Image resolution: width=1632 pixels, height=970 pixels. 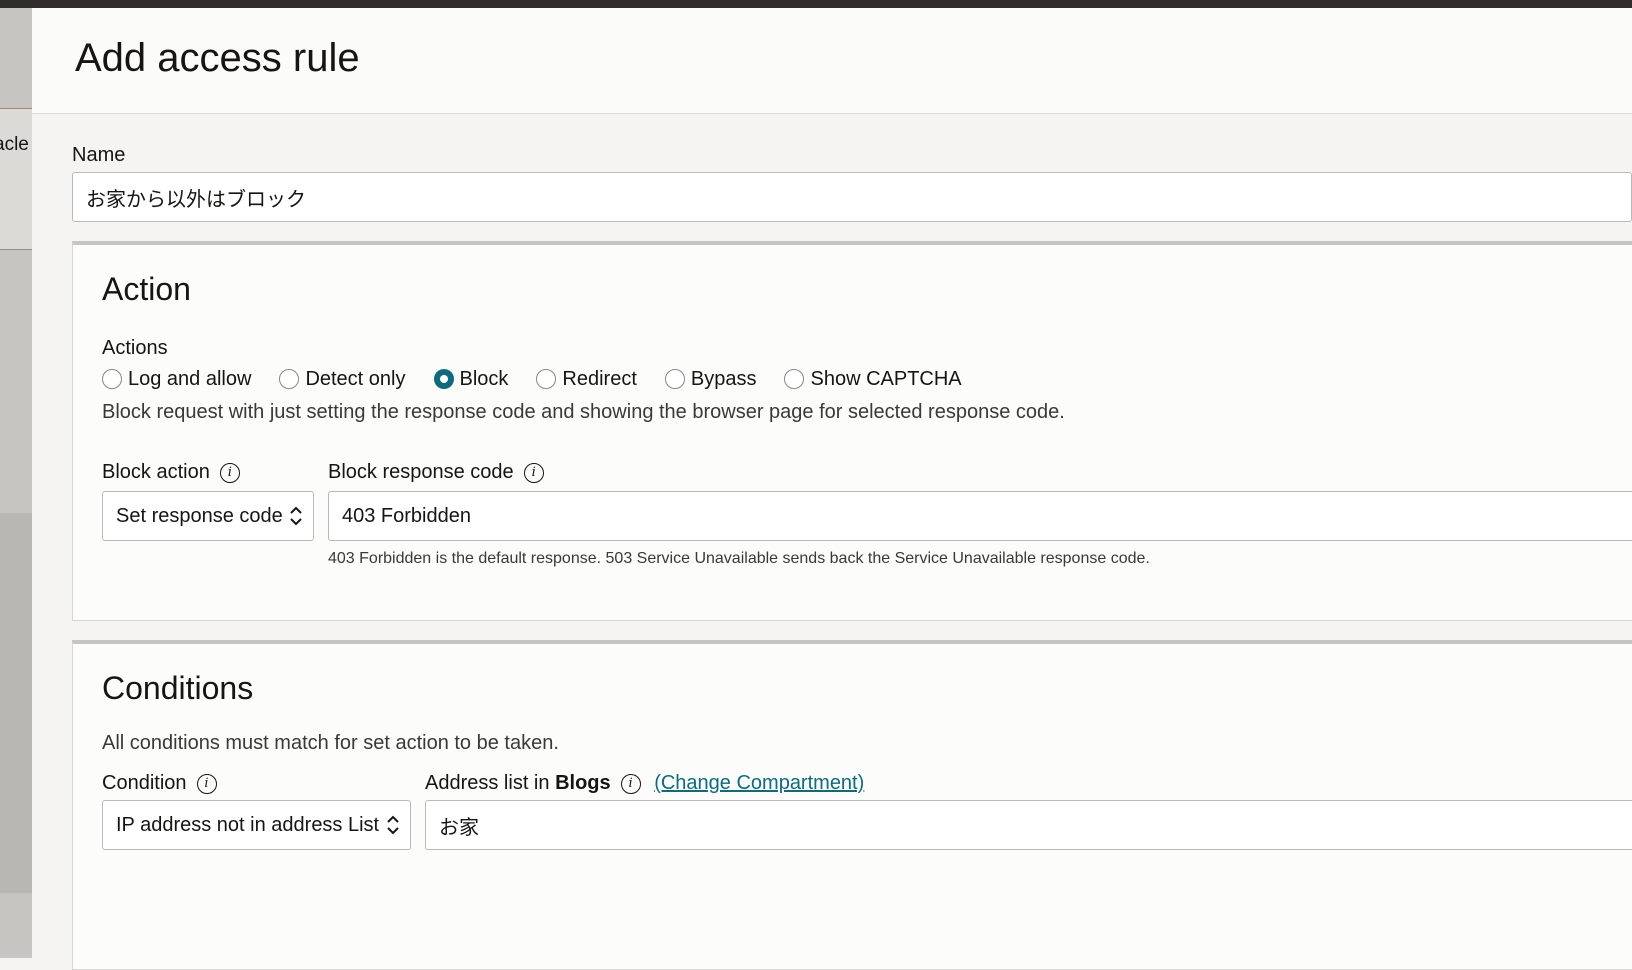 I want to click on condition-select: IP address not in address List, so click(x=256, y=825).